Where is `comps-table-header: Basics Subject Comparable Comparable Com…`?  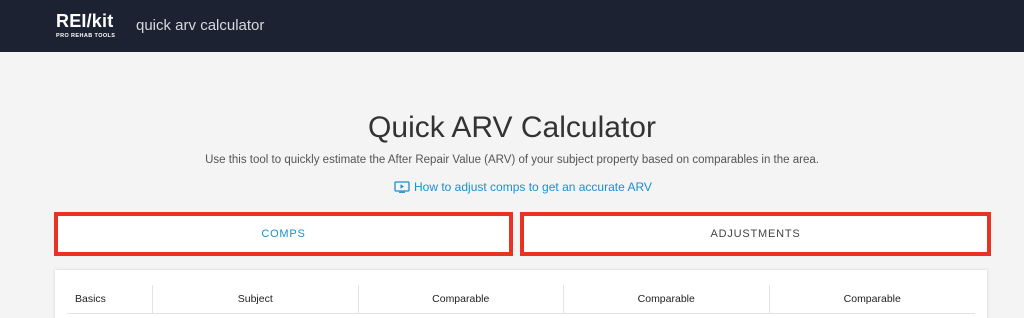
comps-table-header: Basics Subject Comparable Comparable Com… is located at coordinates (521, 299).